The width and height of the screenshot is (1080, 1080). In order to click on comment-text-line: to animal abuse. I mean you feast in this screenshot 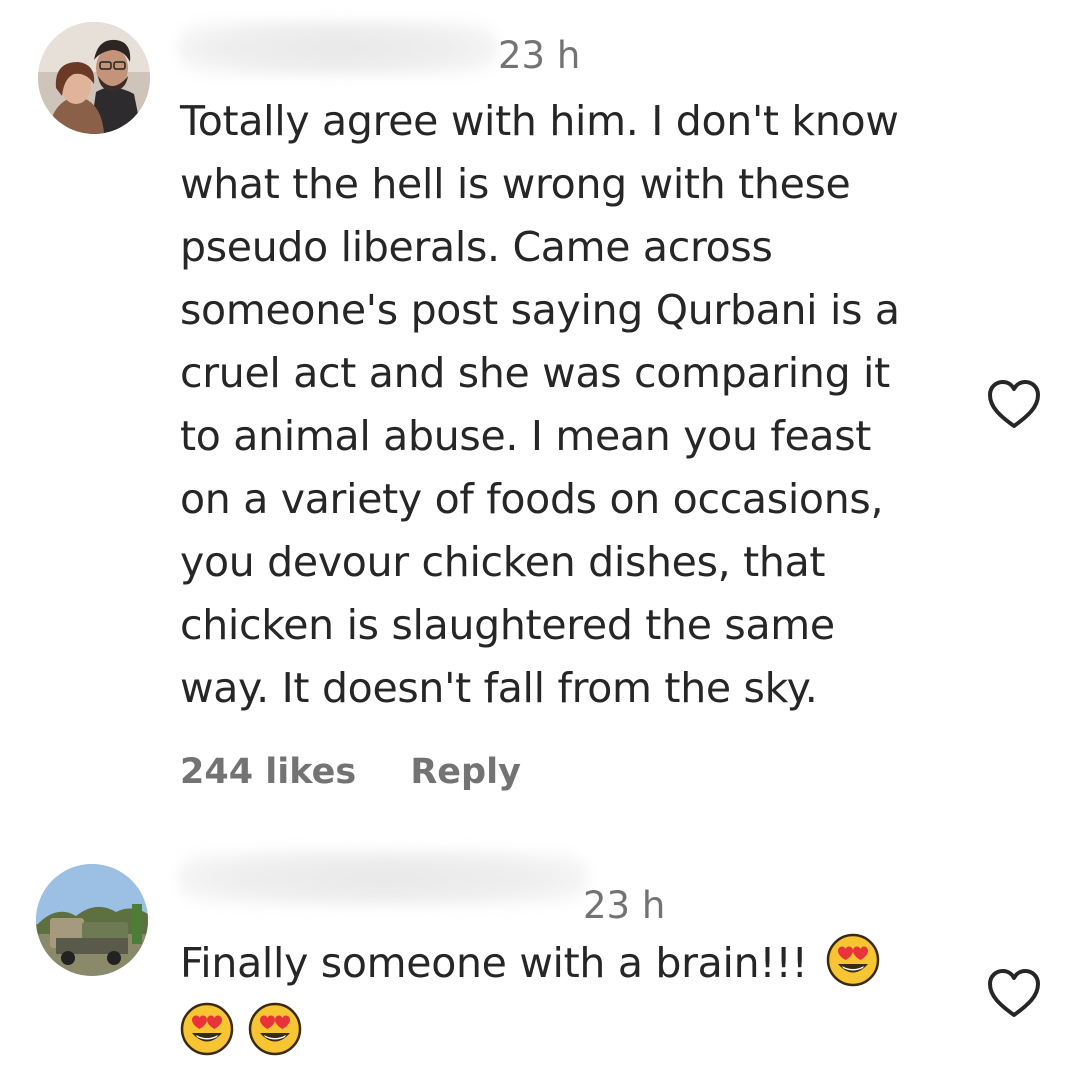, I will do `click(526, 436)`.